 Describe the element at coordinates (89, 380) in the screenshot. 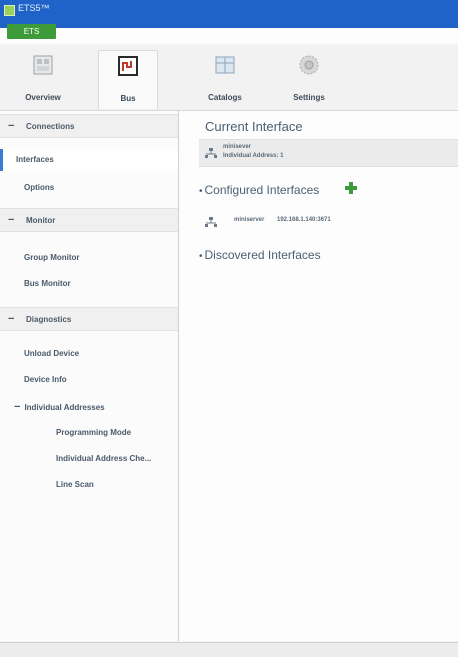

I see `nav-item-device-info: Device Info` at that location.